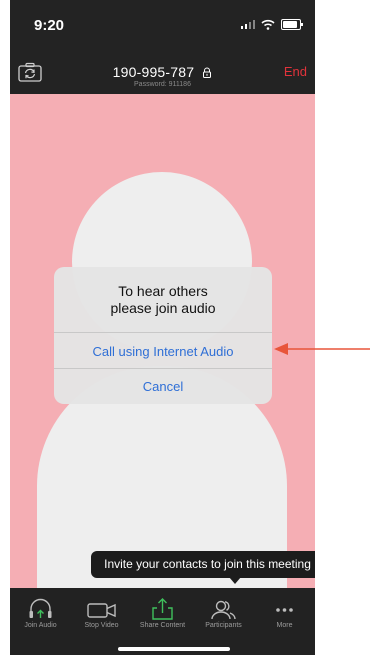  Describe the element at coordinates (207, 72) in the screenshot. I see `lock-icon` at that location.